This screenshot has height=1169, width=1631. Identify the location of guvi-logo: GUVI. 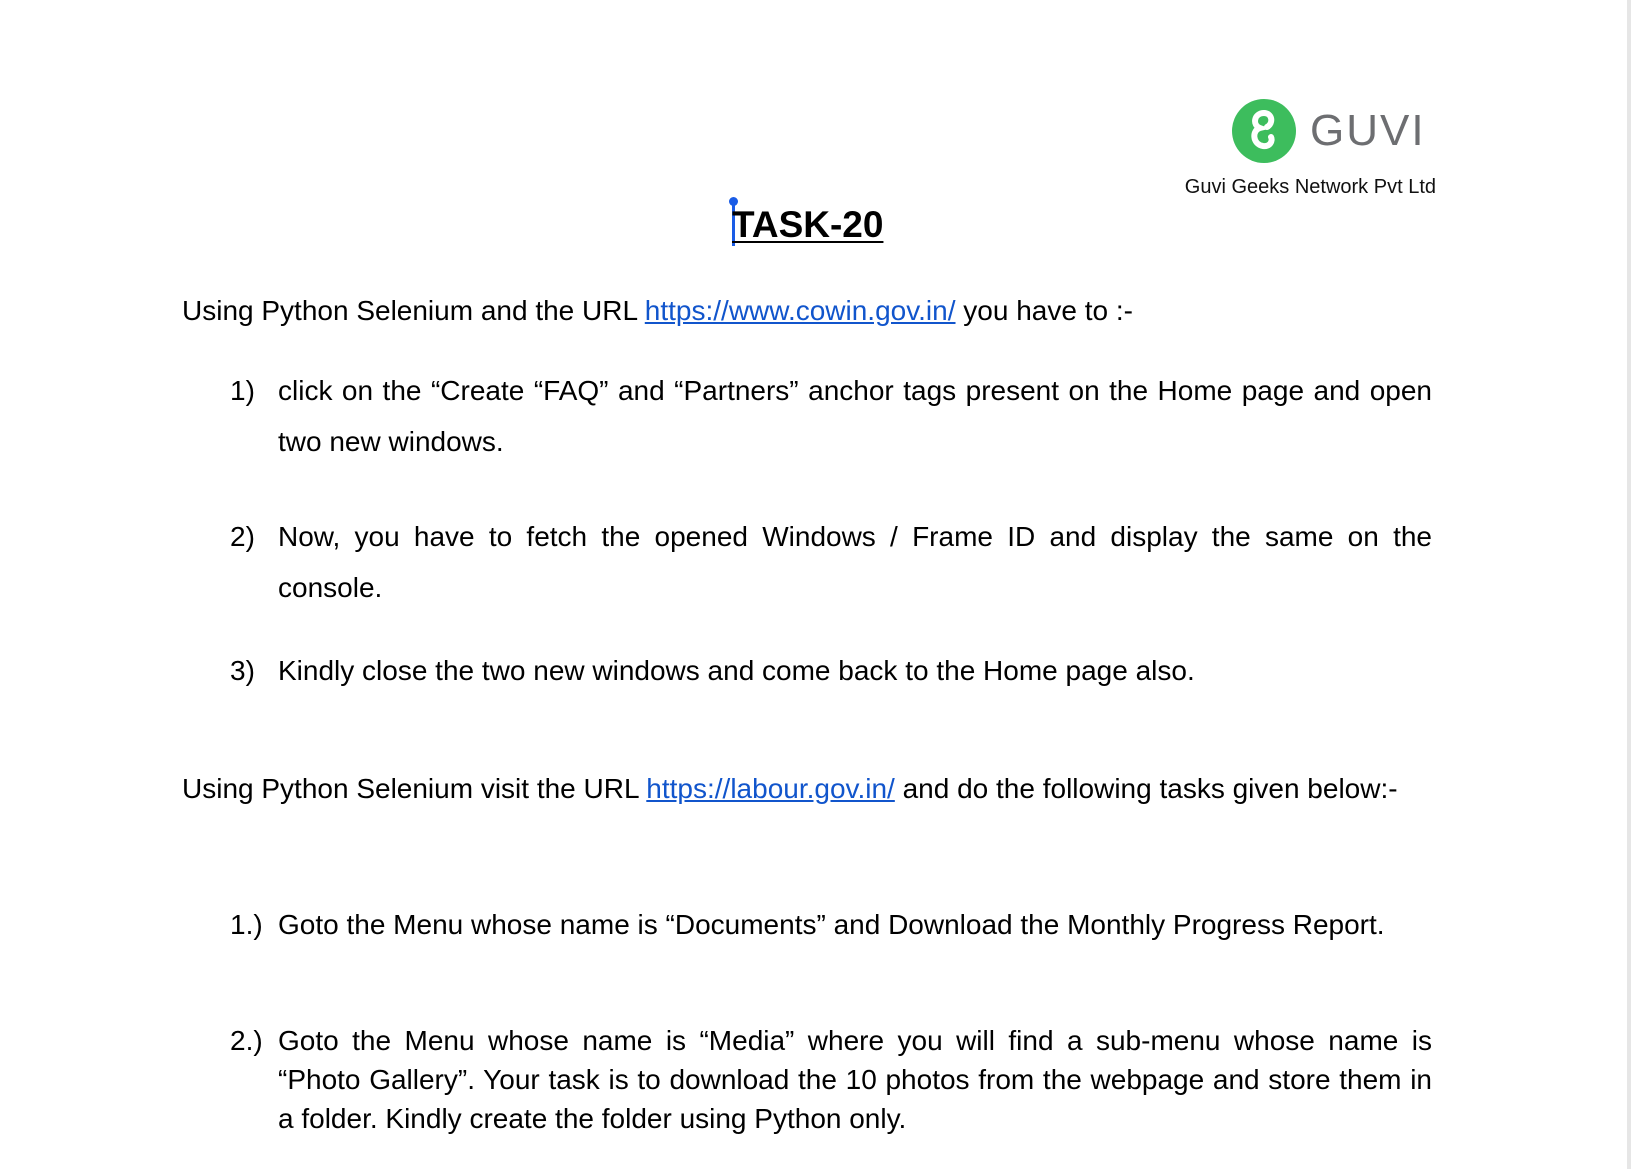
(1332, 131).